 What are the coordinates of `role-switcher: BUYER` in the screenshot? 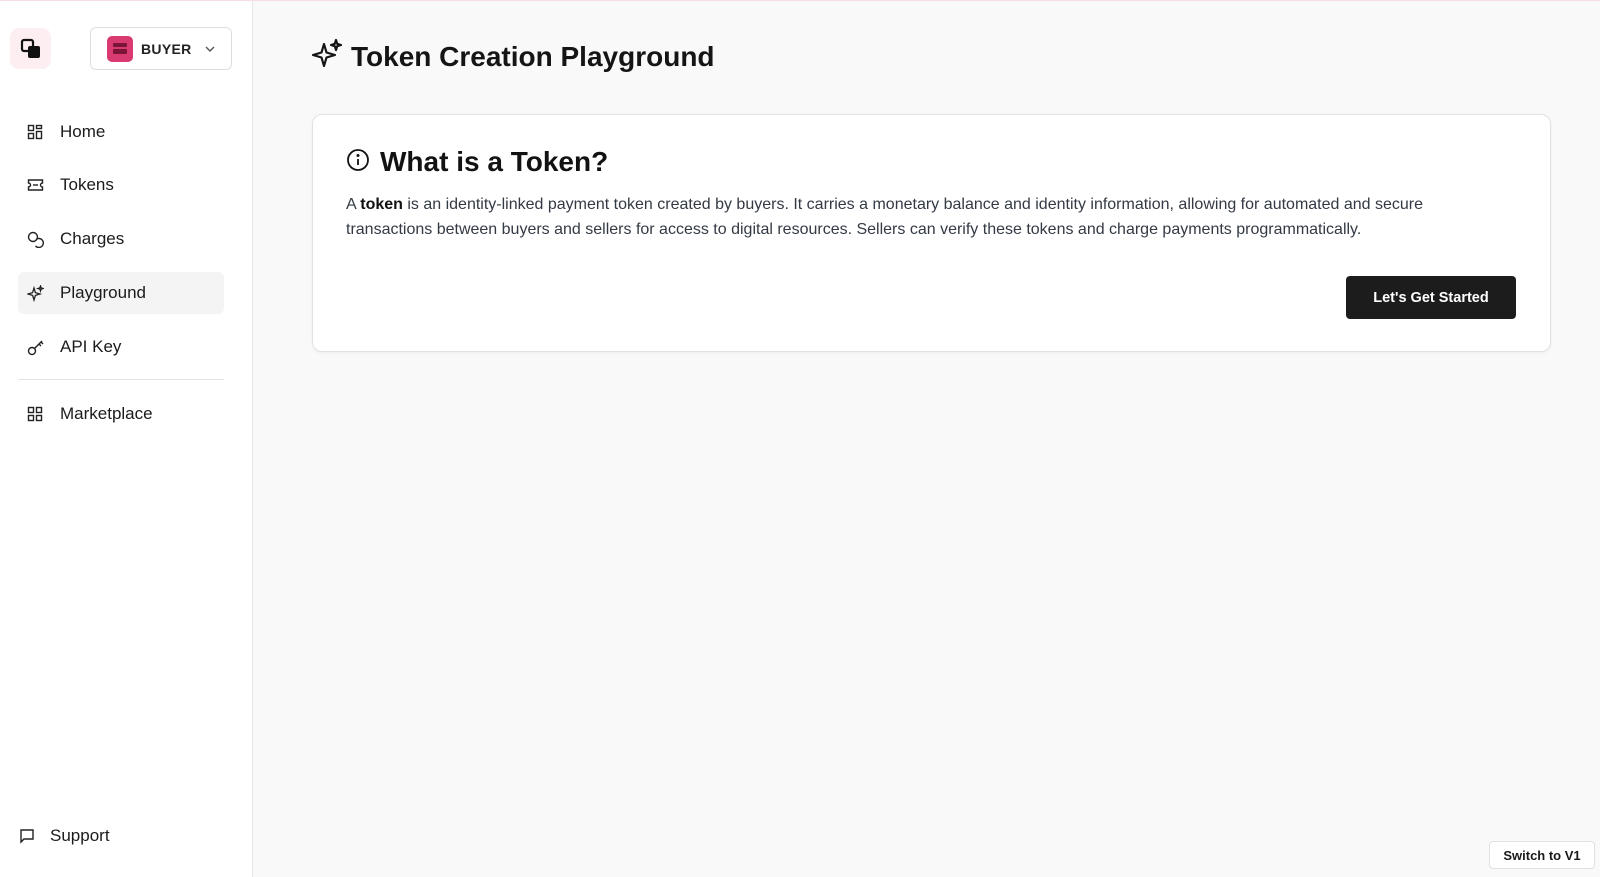 It's located at (161, 48).